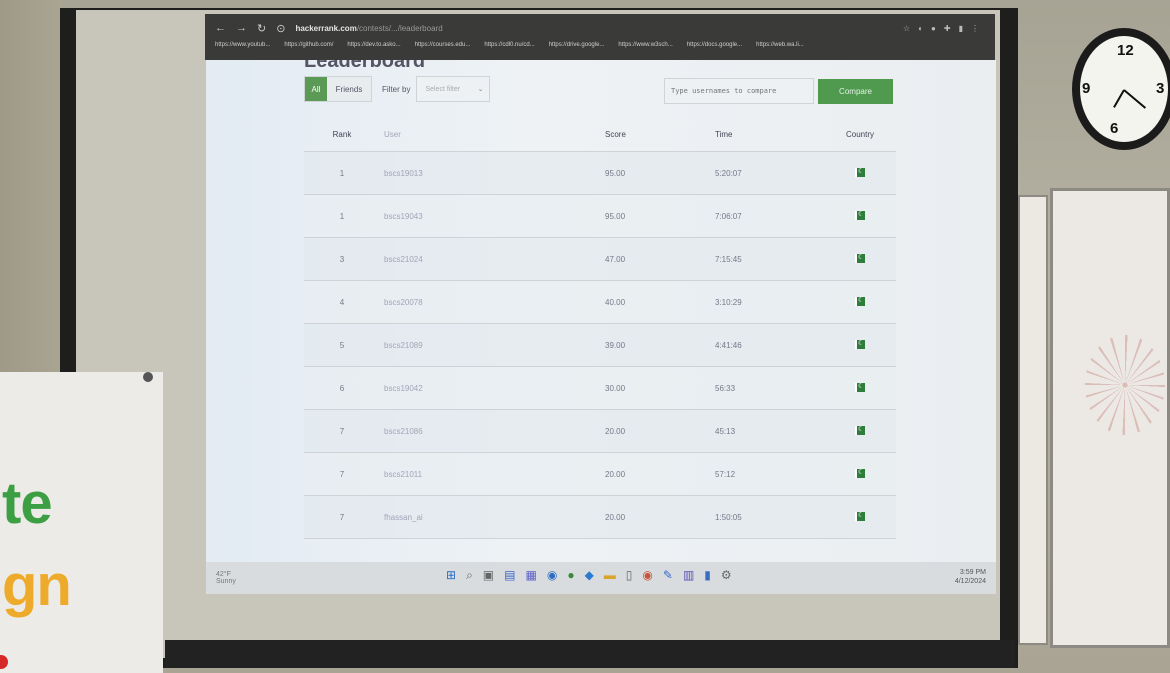 Image resolution: width=1170 pixels, height=673 pixels. Describe the element at coordinates (342, 134) in the screenshot. I see `header-rank: Rank` at that location.